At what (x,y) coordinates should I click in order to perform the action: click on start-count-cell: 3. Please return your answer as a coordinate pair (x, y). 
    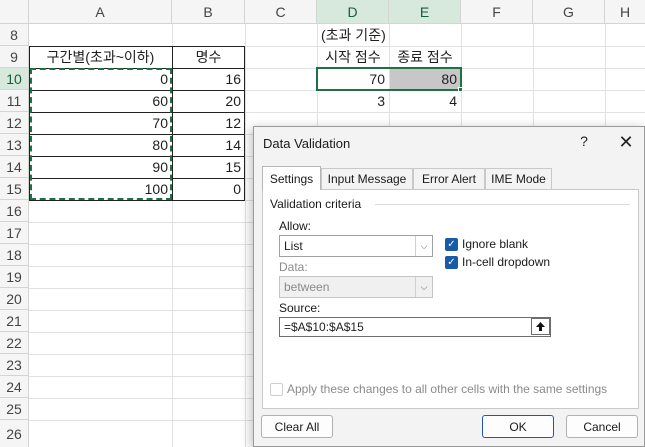
    Looking at the image, I should click on (353, 101).